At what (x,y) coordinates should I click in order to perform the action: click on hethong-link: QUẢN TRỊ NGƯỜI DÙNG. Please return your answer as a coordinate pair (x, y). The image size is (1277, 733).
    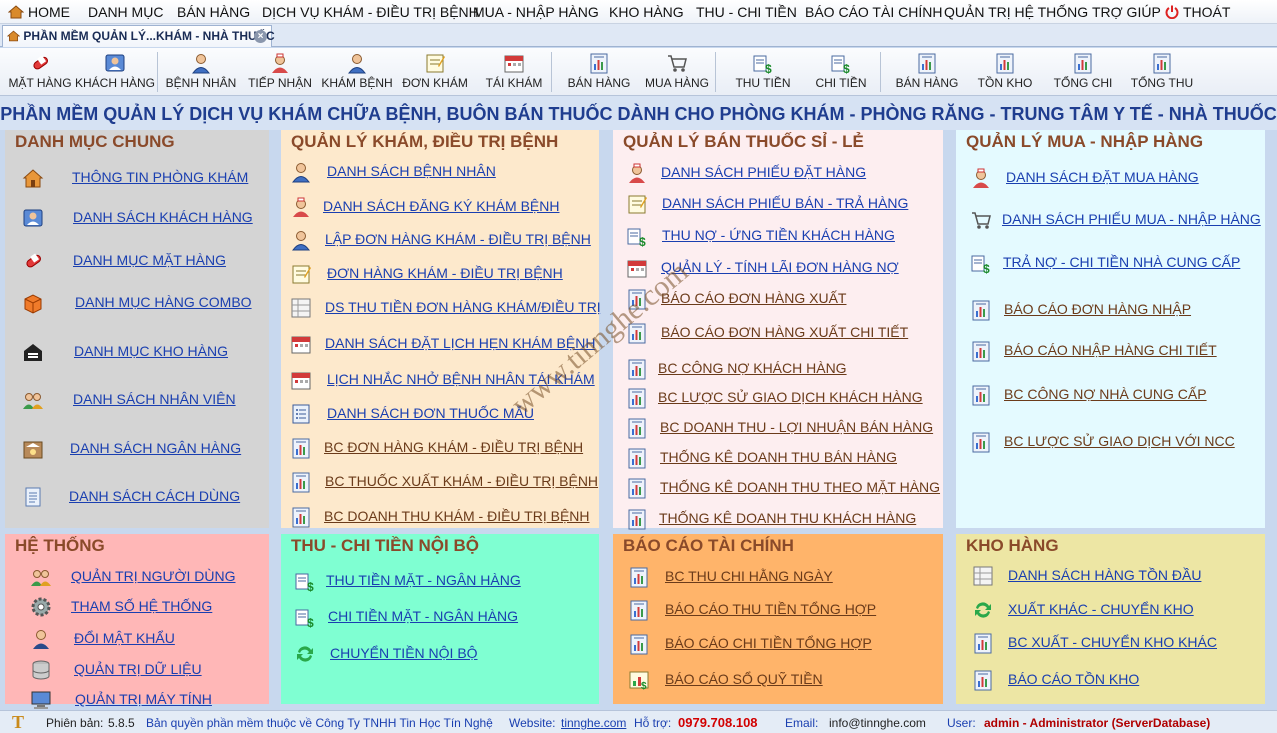
    Looking at the image, I should click on (153, 576).